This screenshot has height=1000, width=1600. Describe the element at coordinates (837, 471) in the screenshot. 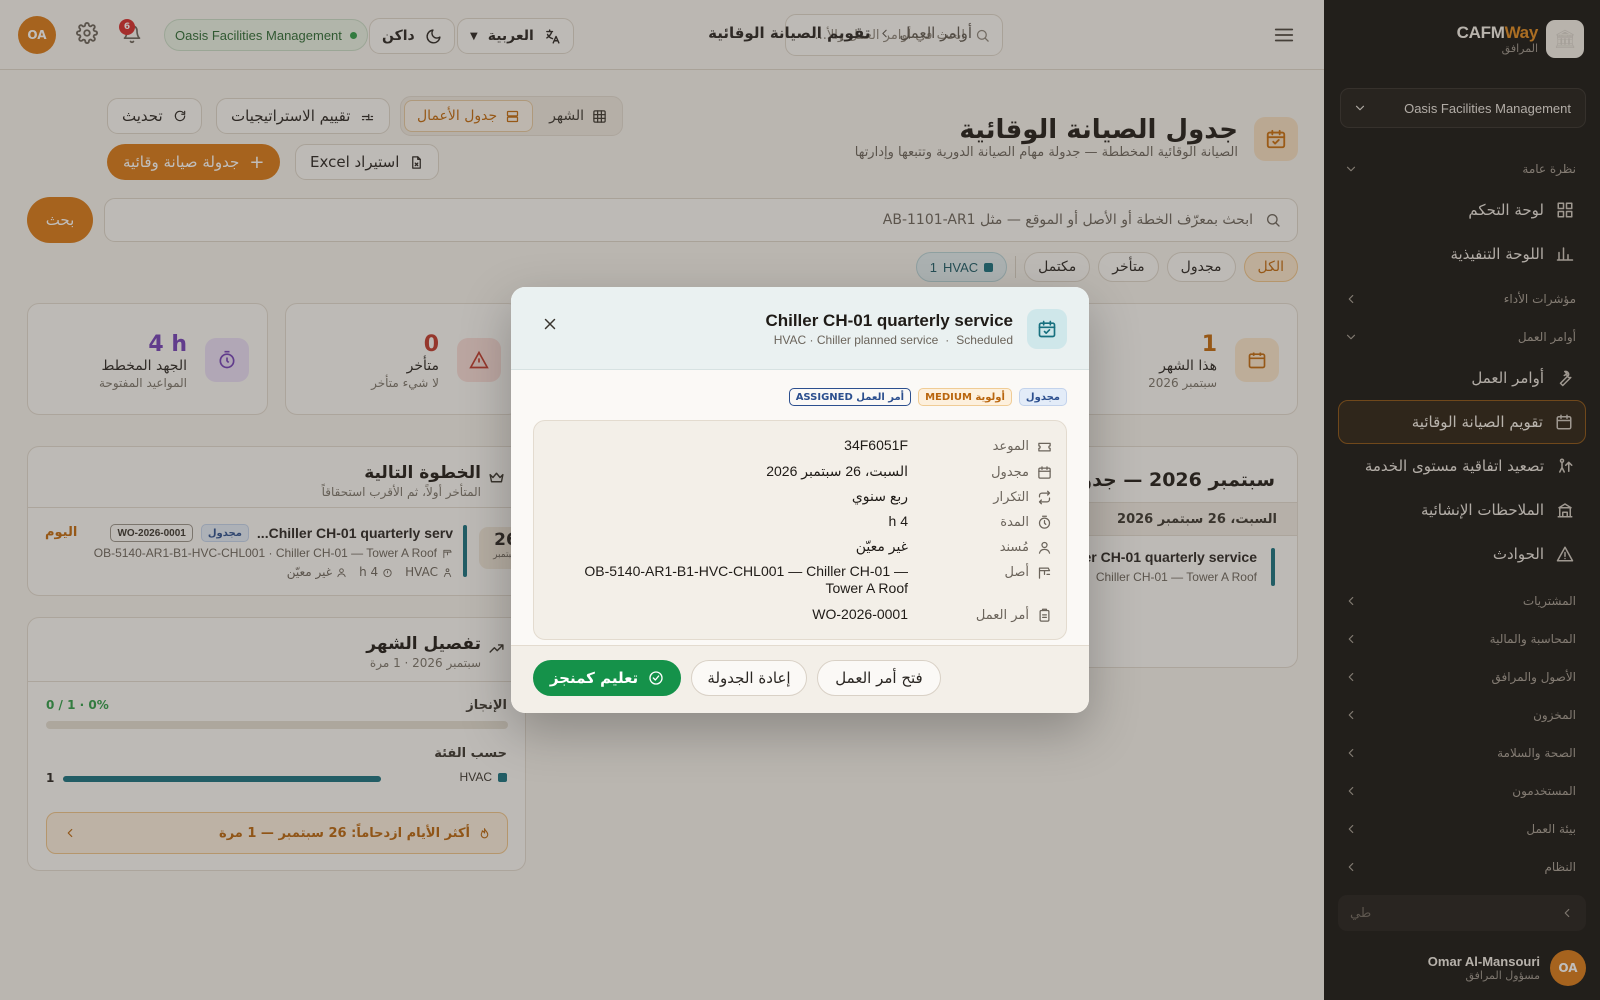

I see `detail-value: السبت، 26 سبتمبر 2026` at that location.